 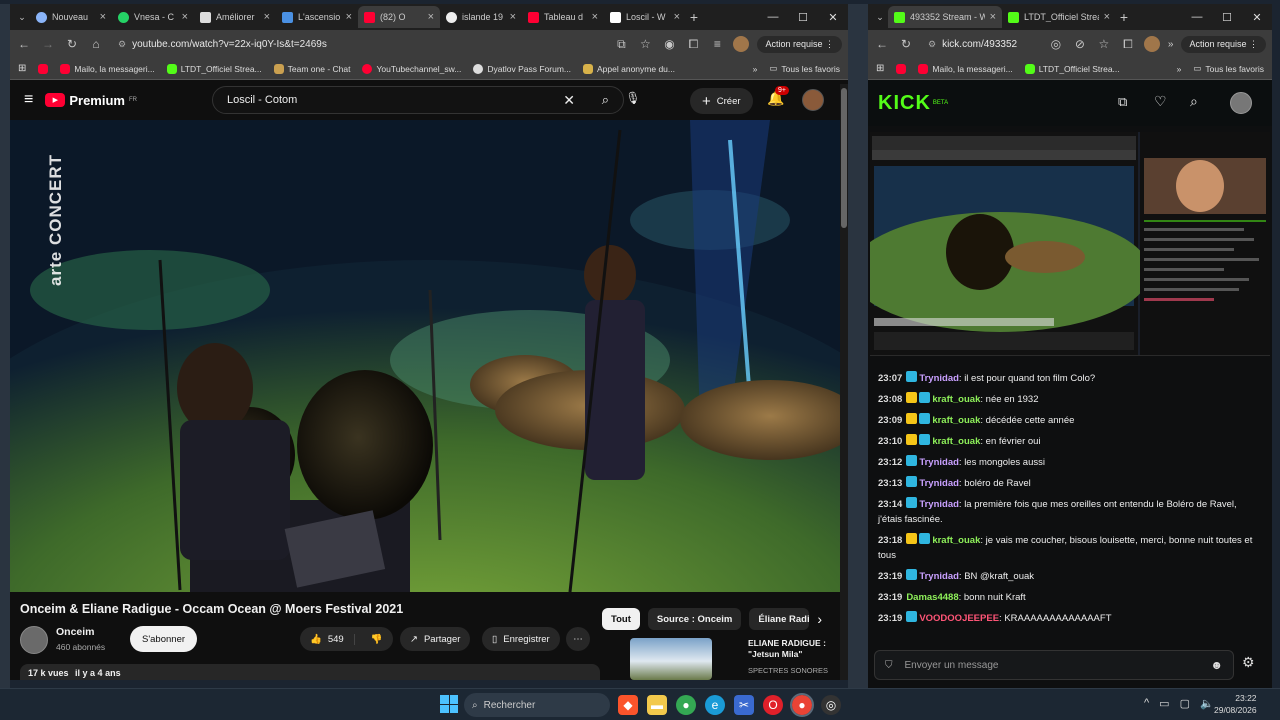 What do you see at coordinates (779, 619) in the screenshot?
I see `chip-eliane: Éliane Radig` at bounding box center [779, 619].